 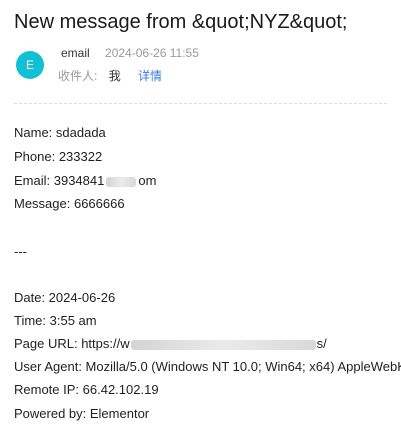 What do you see at coordinates (72, 343) in the screenshot?
I see `body-url-visible-start: Page URL: https://w` at bounding box center [72, 343].